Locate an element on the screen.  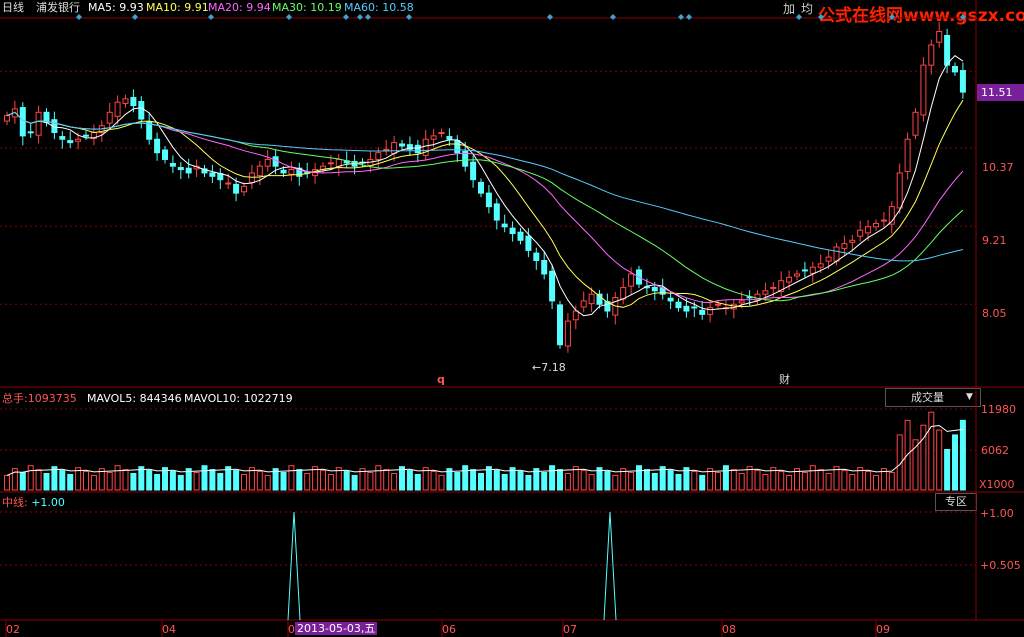
signal-spike is located at coordinates (294, 566).